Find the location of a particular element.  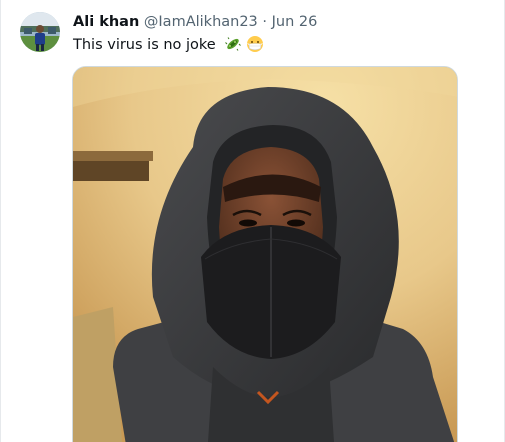

author-name: Ali khan is located at coordinates (106, 22).